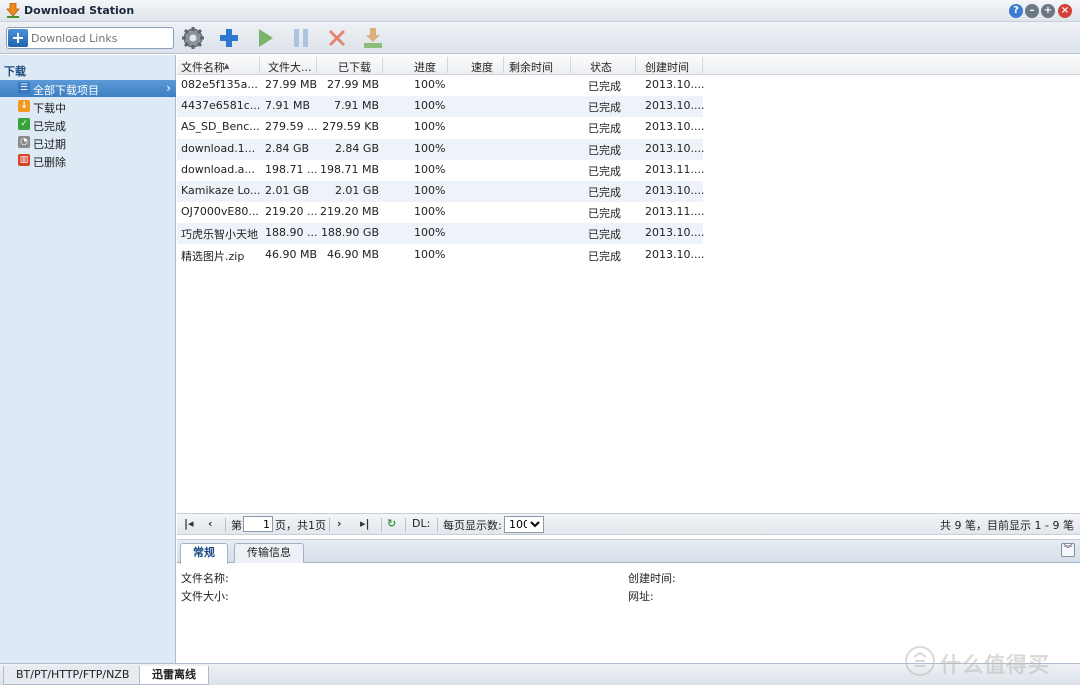  I want to click on collapse-icon: ︾, so click(1068, 550).